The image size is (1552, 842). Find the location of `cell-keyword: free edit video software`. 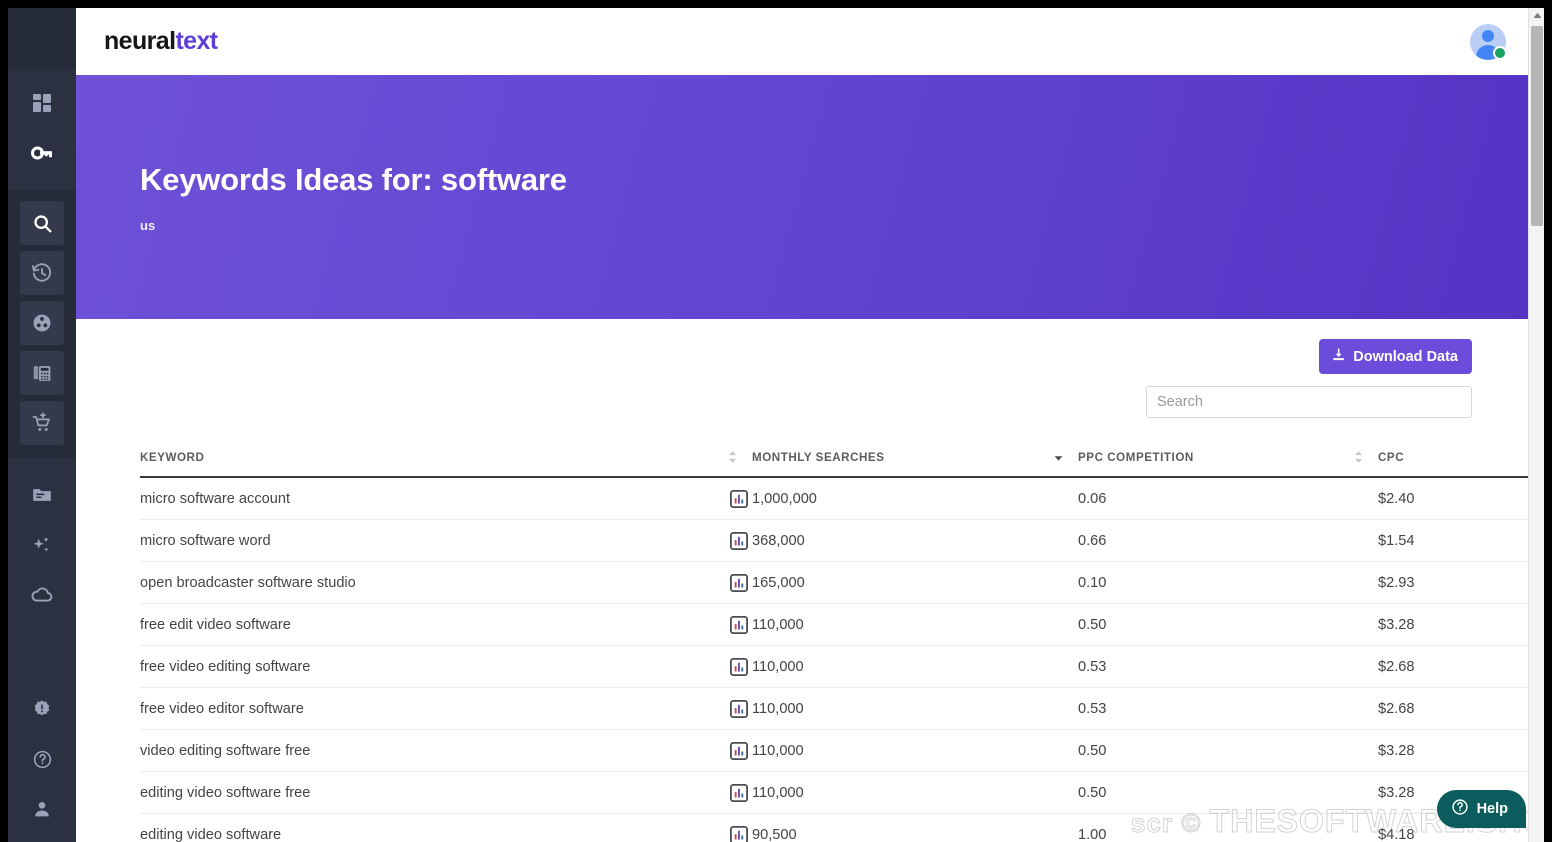

cell-keyword: free edit video software is located at coordinates (446, 624).